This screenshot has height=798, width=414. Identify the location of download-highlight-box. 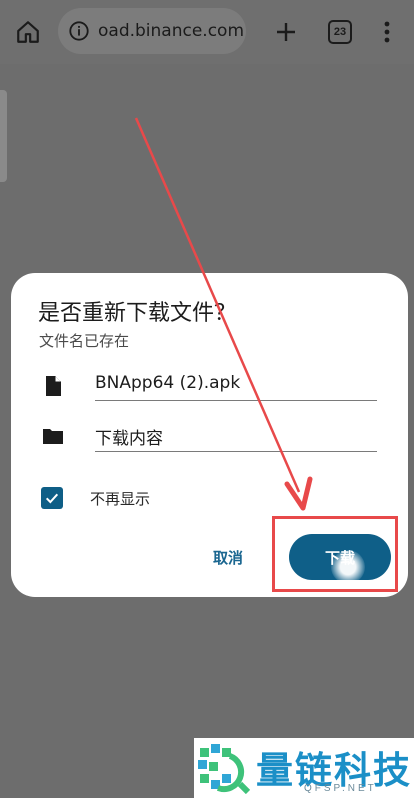
(335, 554).